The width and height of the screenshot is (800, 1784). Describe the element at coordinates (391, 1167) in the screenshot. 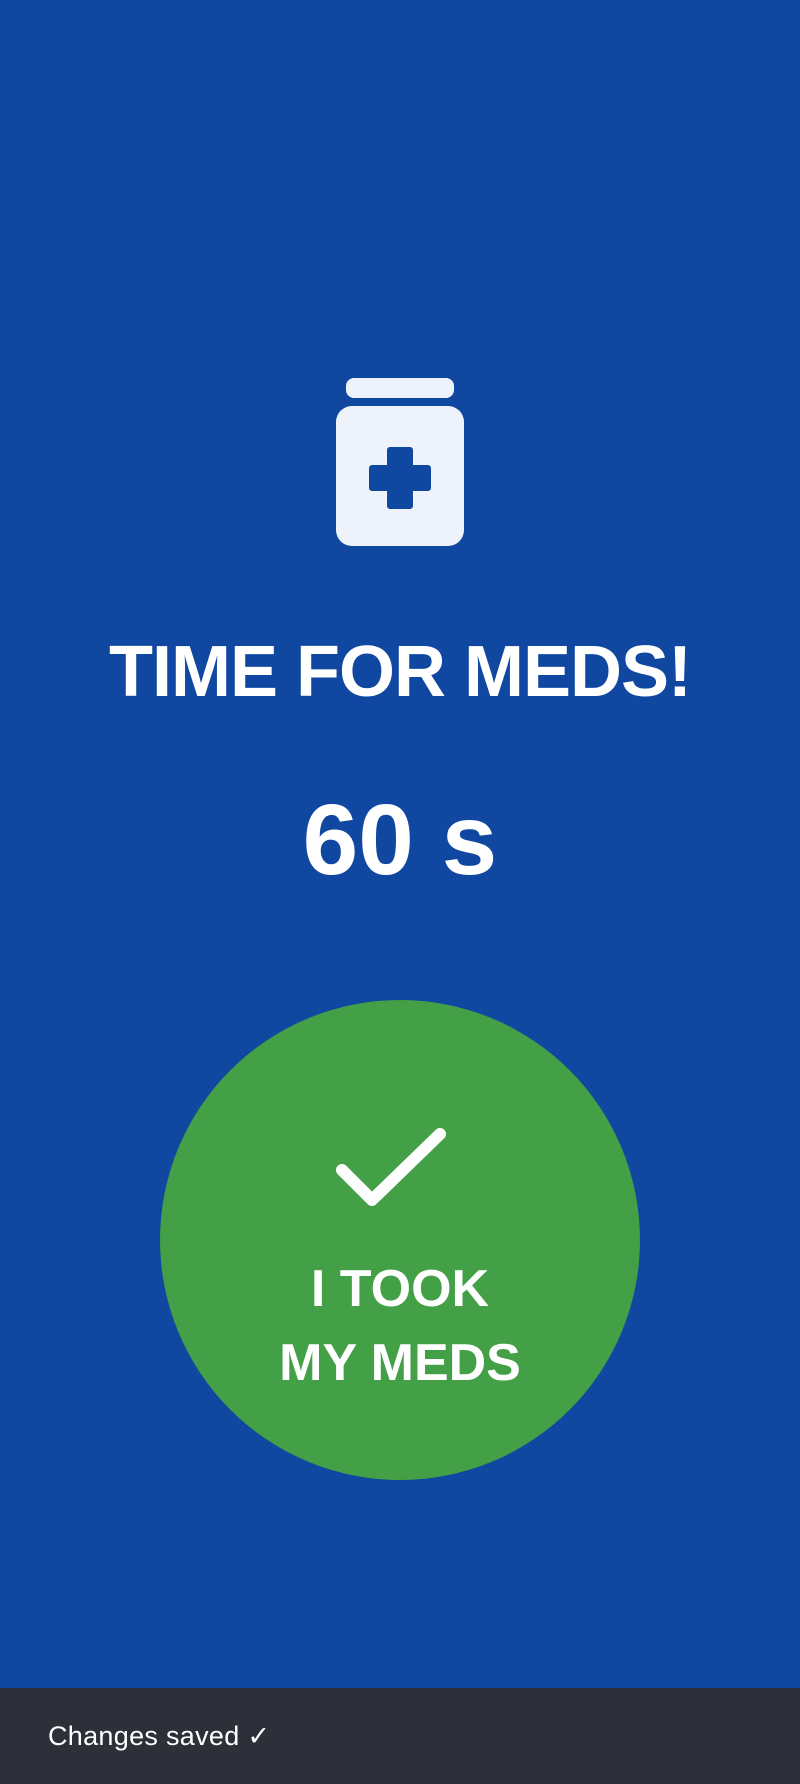

I see `checkmark-icon` at that location.